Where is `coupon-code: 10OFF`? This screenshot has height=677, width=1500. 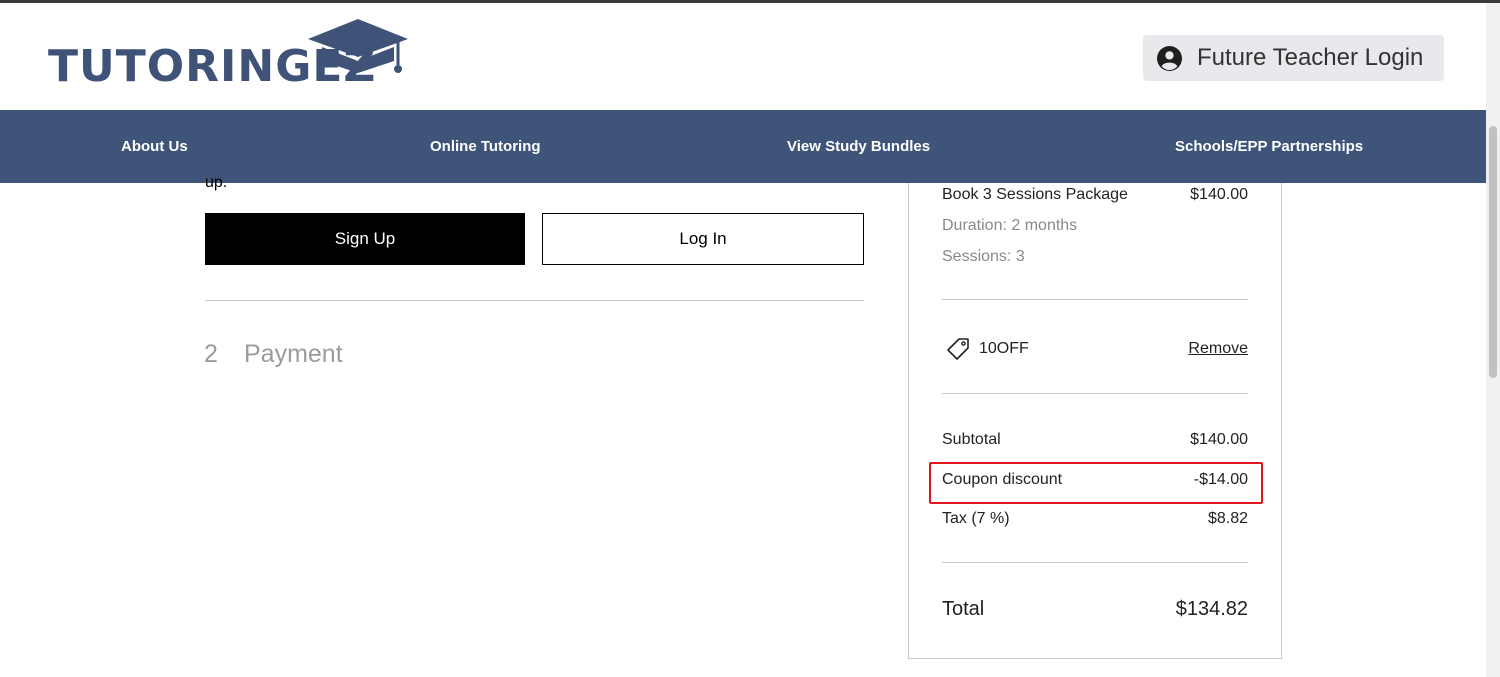
coupon-code: 10OFF is located at coordinates (1004, 348).